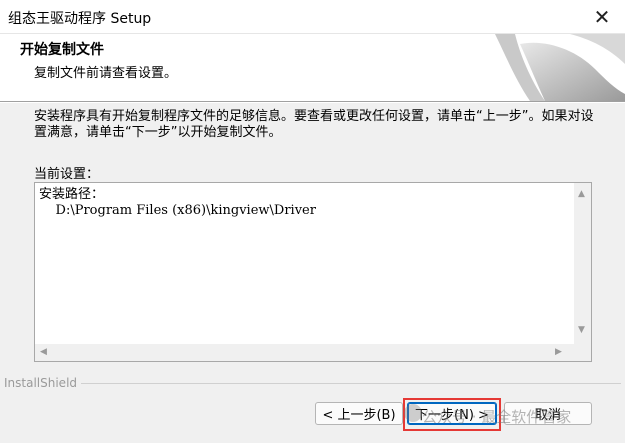  Describe the element at coordinates (312, 17) in the screenshot. I see `title-bar: 组态王驱动程序 Setup ✕` at that location.